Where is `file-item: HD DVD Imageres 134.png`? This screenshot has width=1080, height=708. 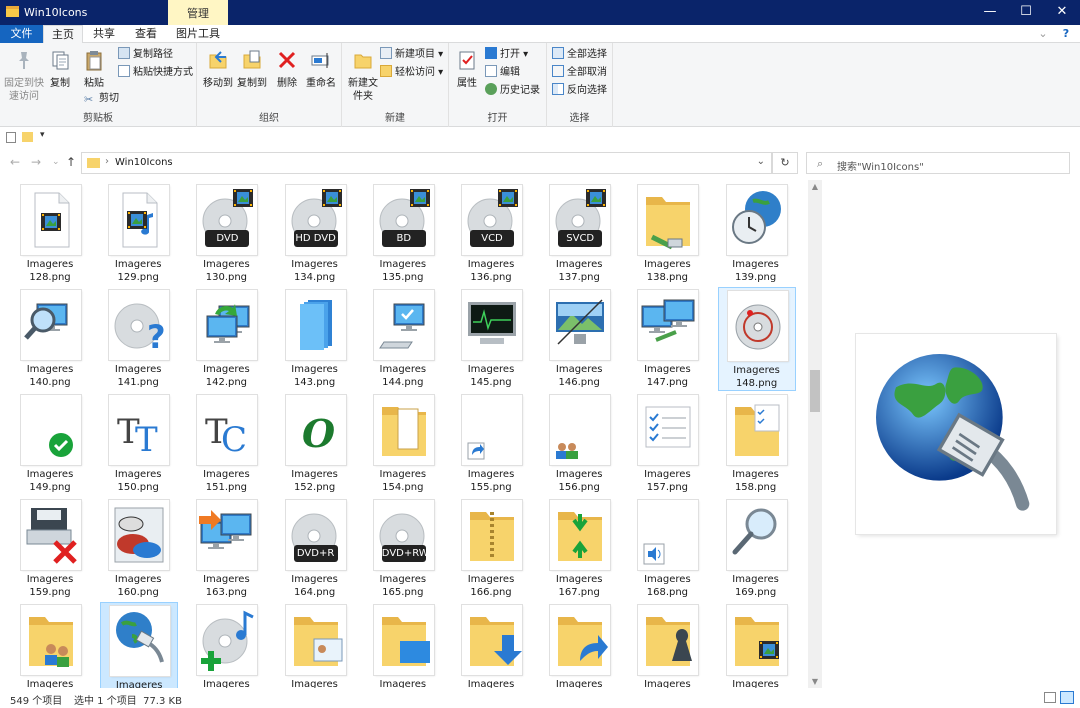
file-item: HD DVD Imageres 134.png is located at coordinates (316, 234).